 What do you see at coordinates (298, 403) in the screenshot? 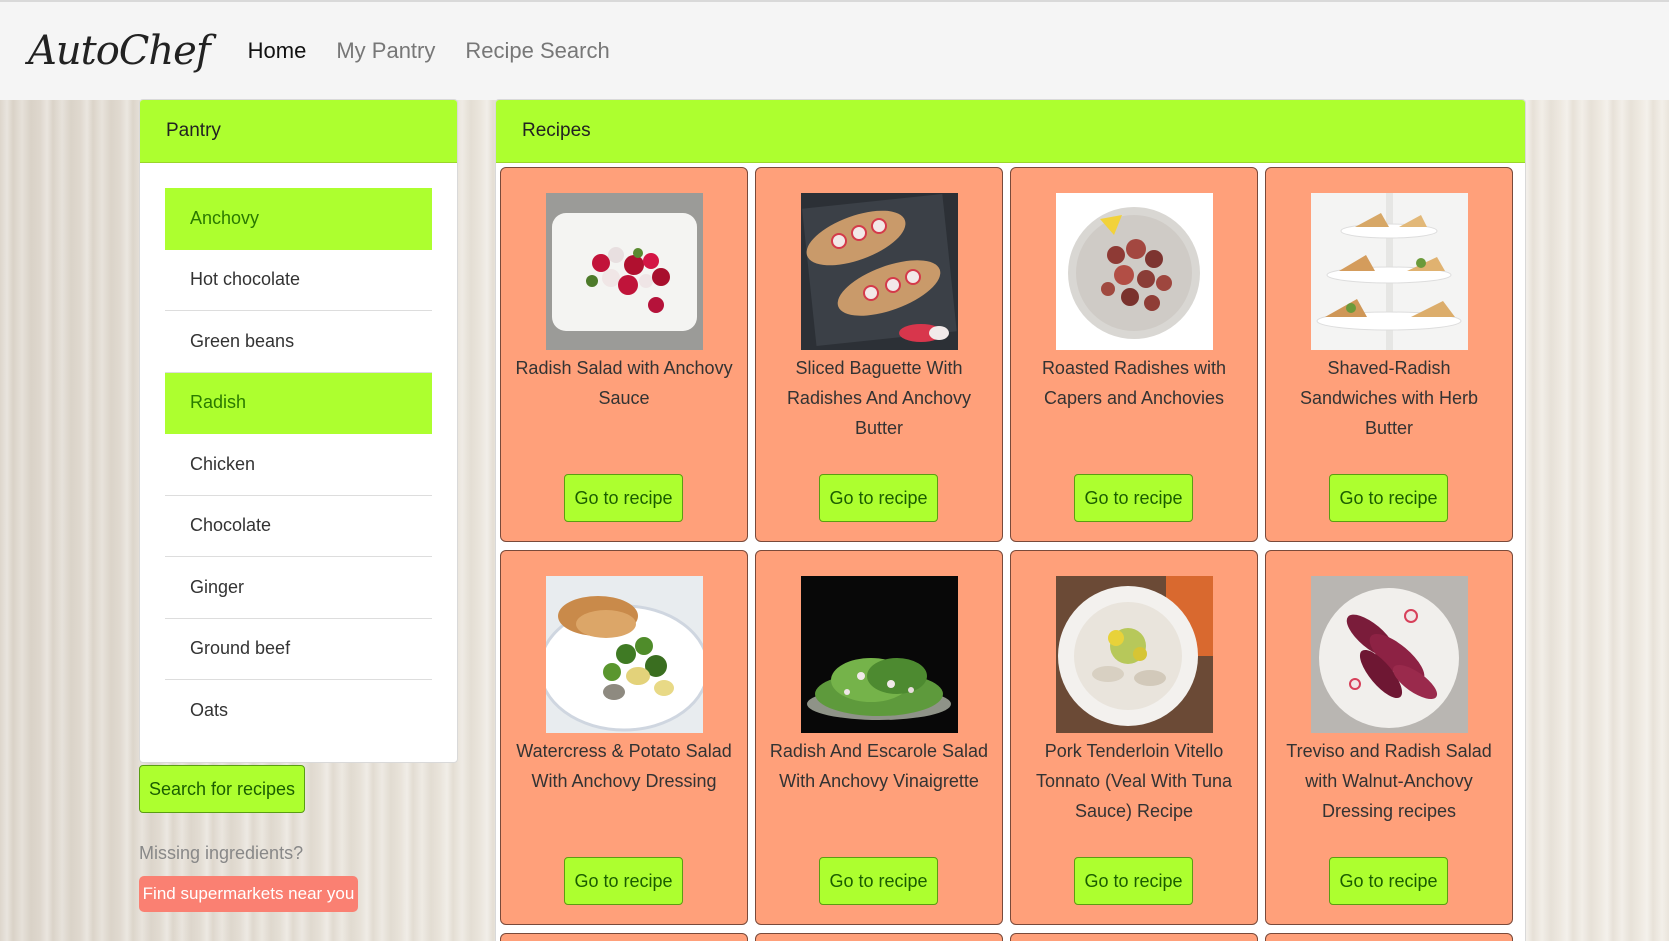
I see `pantry-item: Radish` at bounding box center [298, 403].